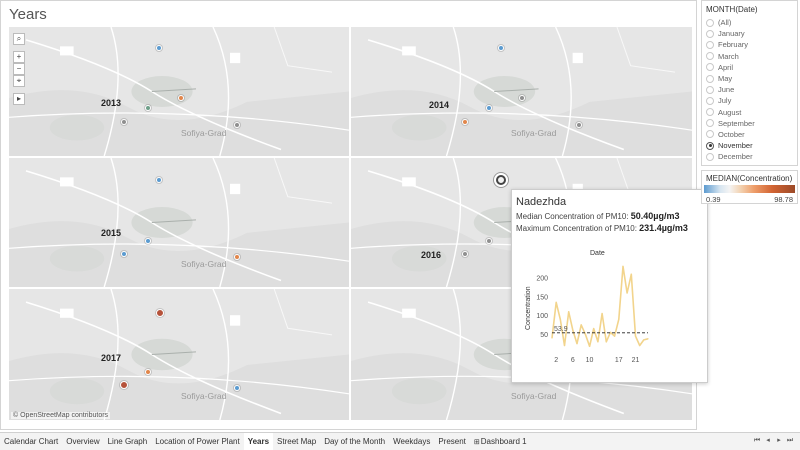 This screenshot has width=800, height=450. I want to click on filter-option-label: April, so click(726, 67).